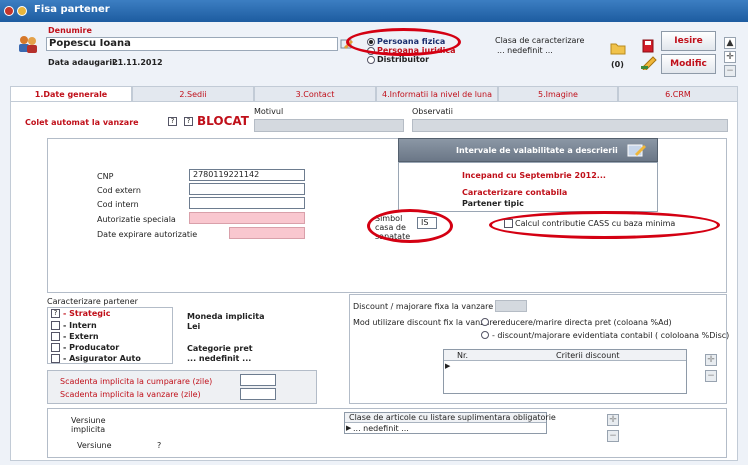  Describe the element at coordinates (431, 306) in the screenshot. I see `discount-fix-label: Discount / majorare fixa la vanzare (%)` at that location.